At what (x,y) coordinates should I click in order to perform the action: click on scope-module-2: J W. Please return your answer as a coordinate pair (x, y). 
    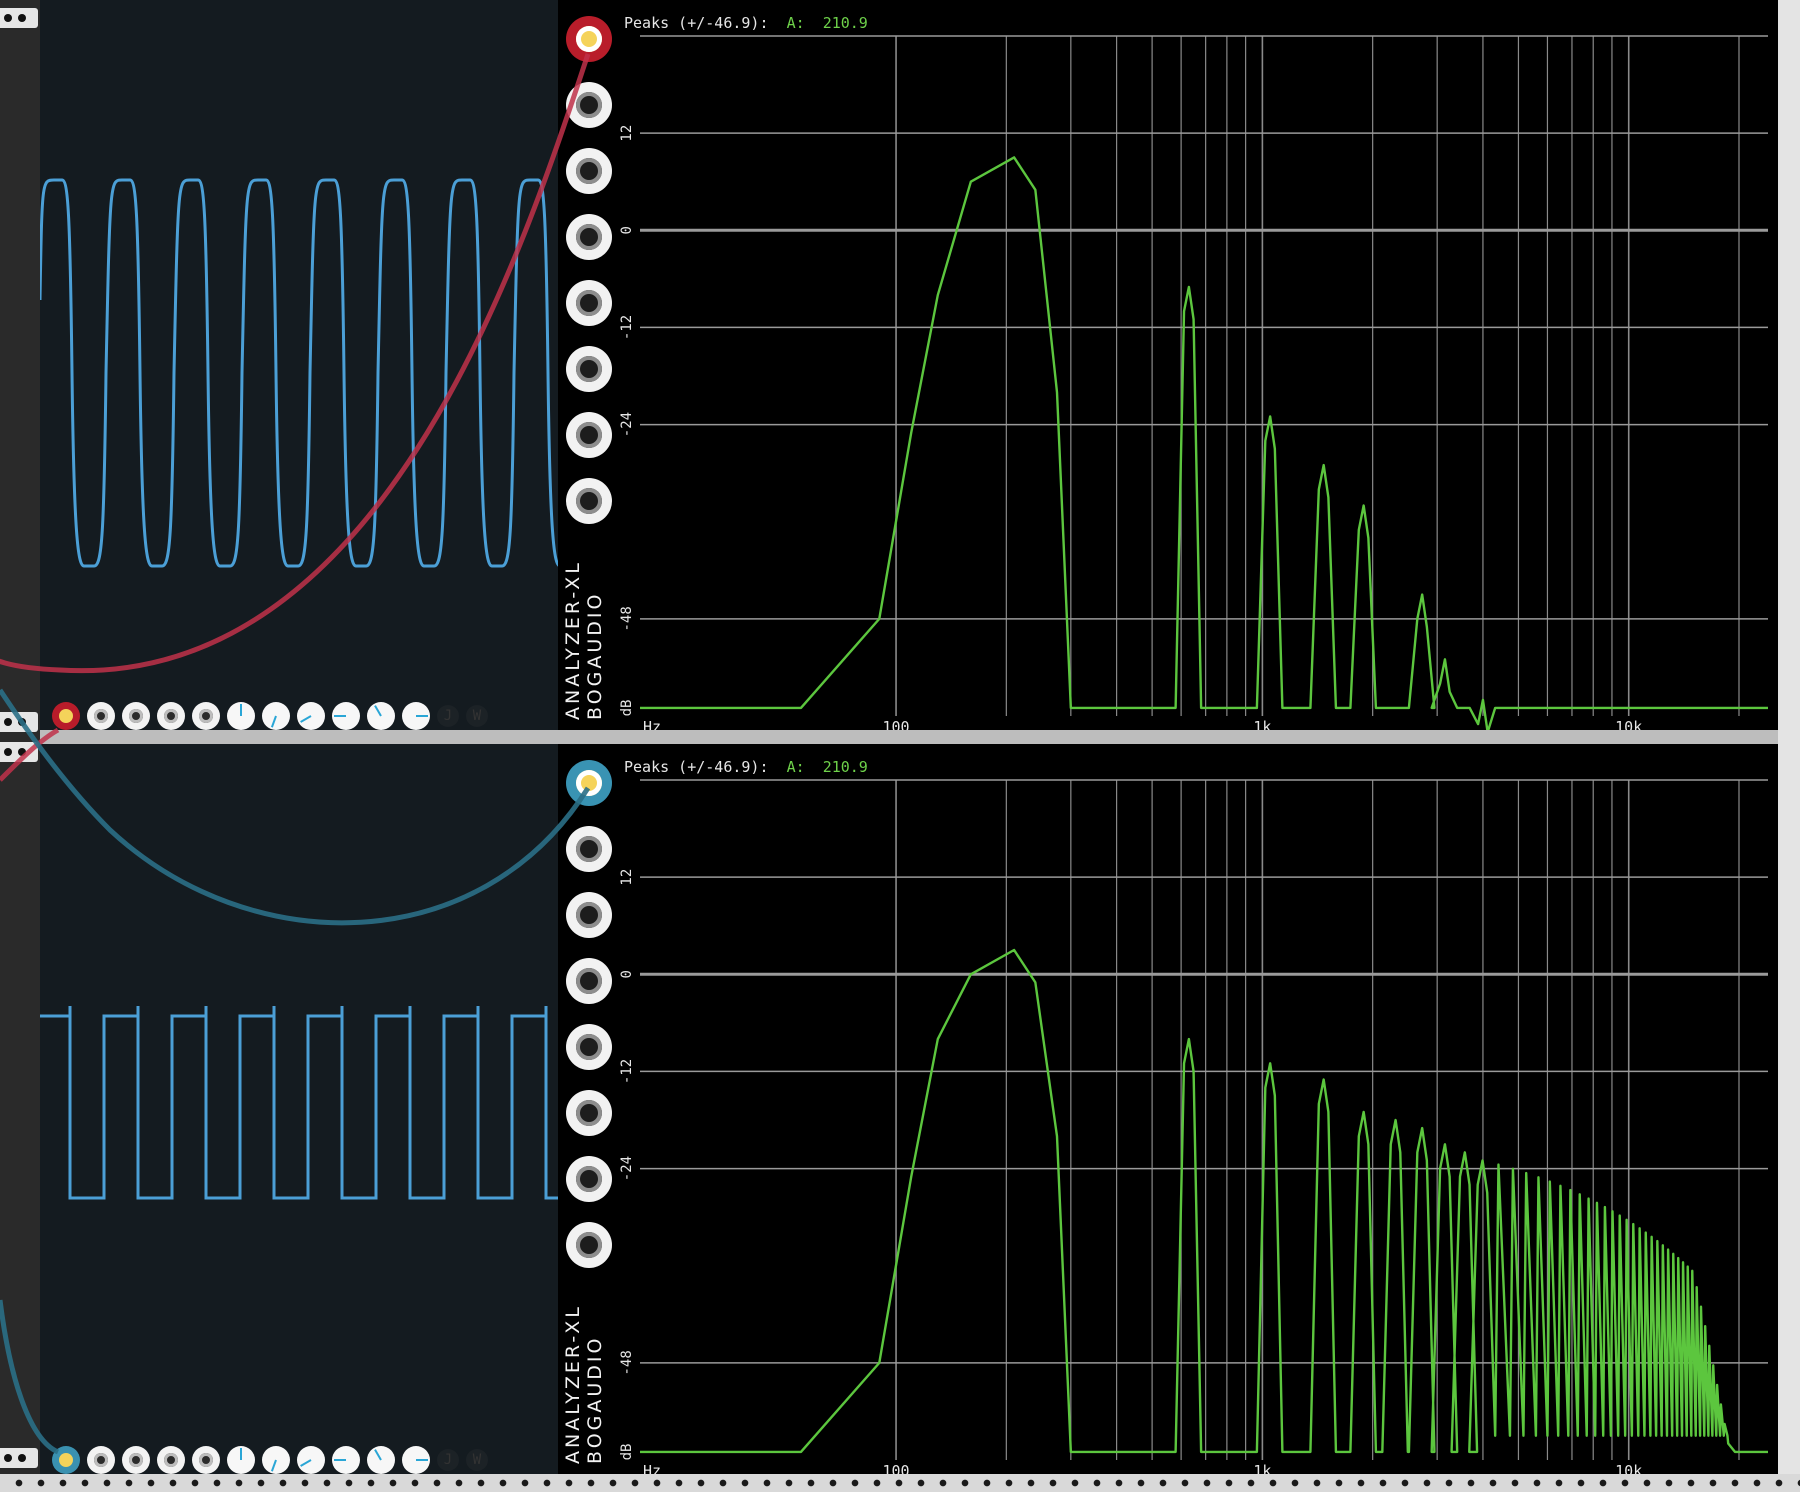
    Looking at the image, I should click on (299, 1109).